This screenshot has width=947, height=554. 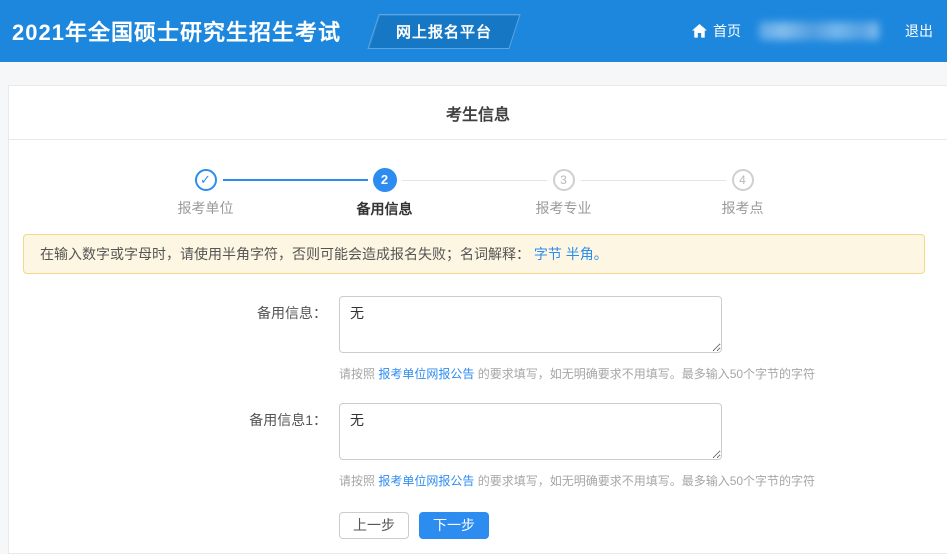 What do you see at coordinates (919, 31) in the screenshot?
I see `nav-logout-link: 退出` at bounding box center [919, 31].